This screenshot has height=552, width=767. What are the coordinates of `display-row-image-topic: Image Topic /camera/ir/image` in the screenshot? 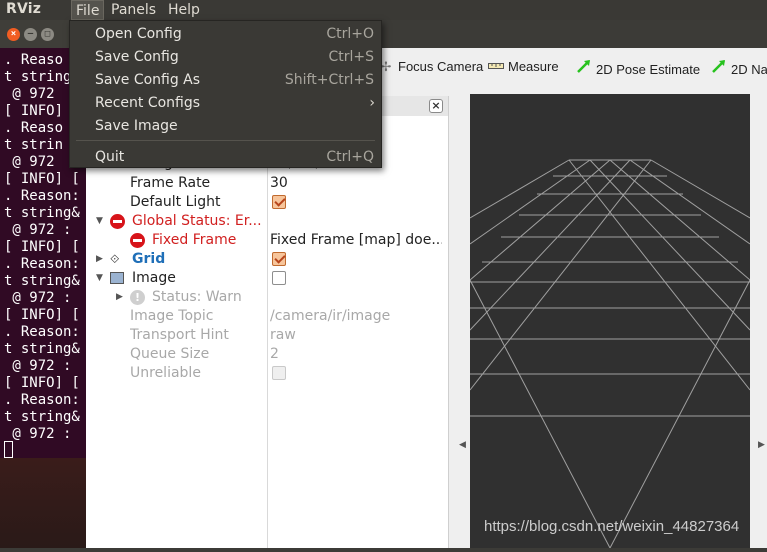 It's located at (266, 316).